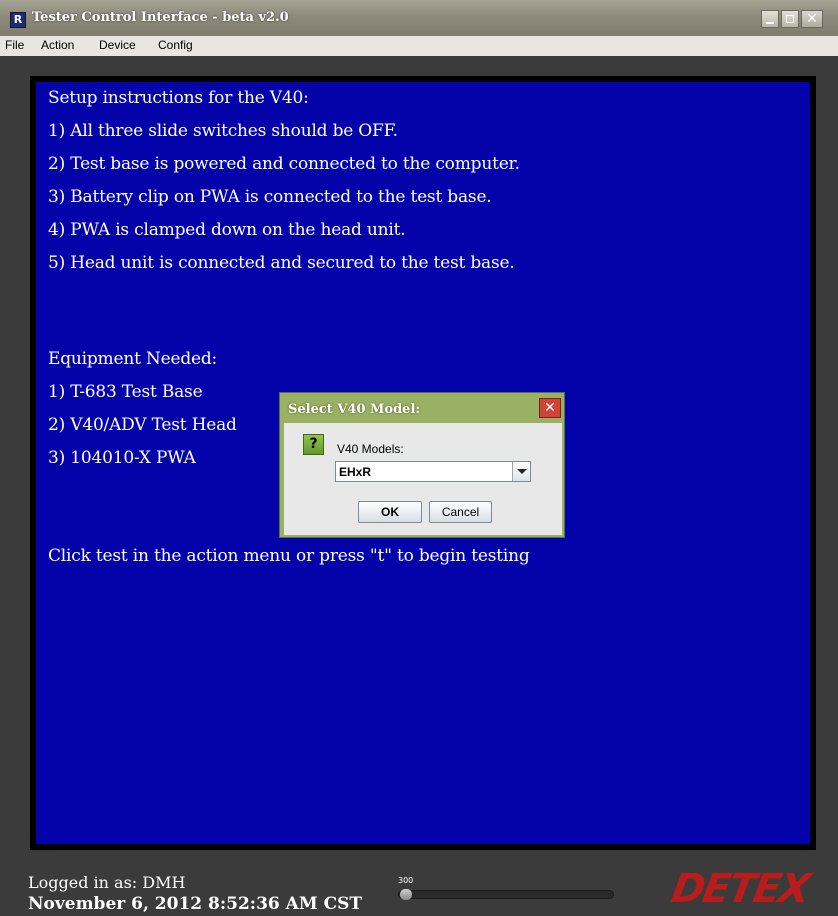 The width and height of the screenshot is (838, 916). I want to click on close-window-button: ✕, so click(812, 19).